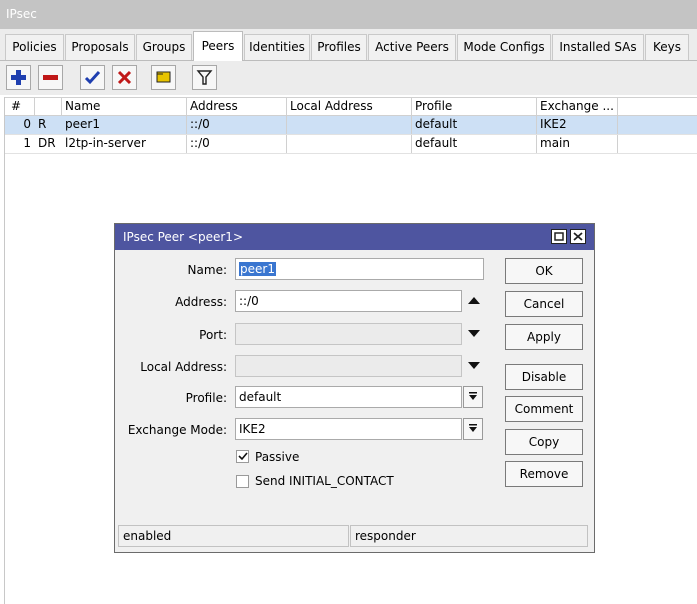 This screenshot has width=697, height=604. What do you see at coordinates (48, 106) in the screenshot?
I see `column-flags` at bounding box center [48, 106].